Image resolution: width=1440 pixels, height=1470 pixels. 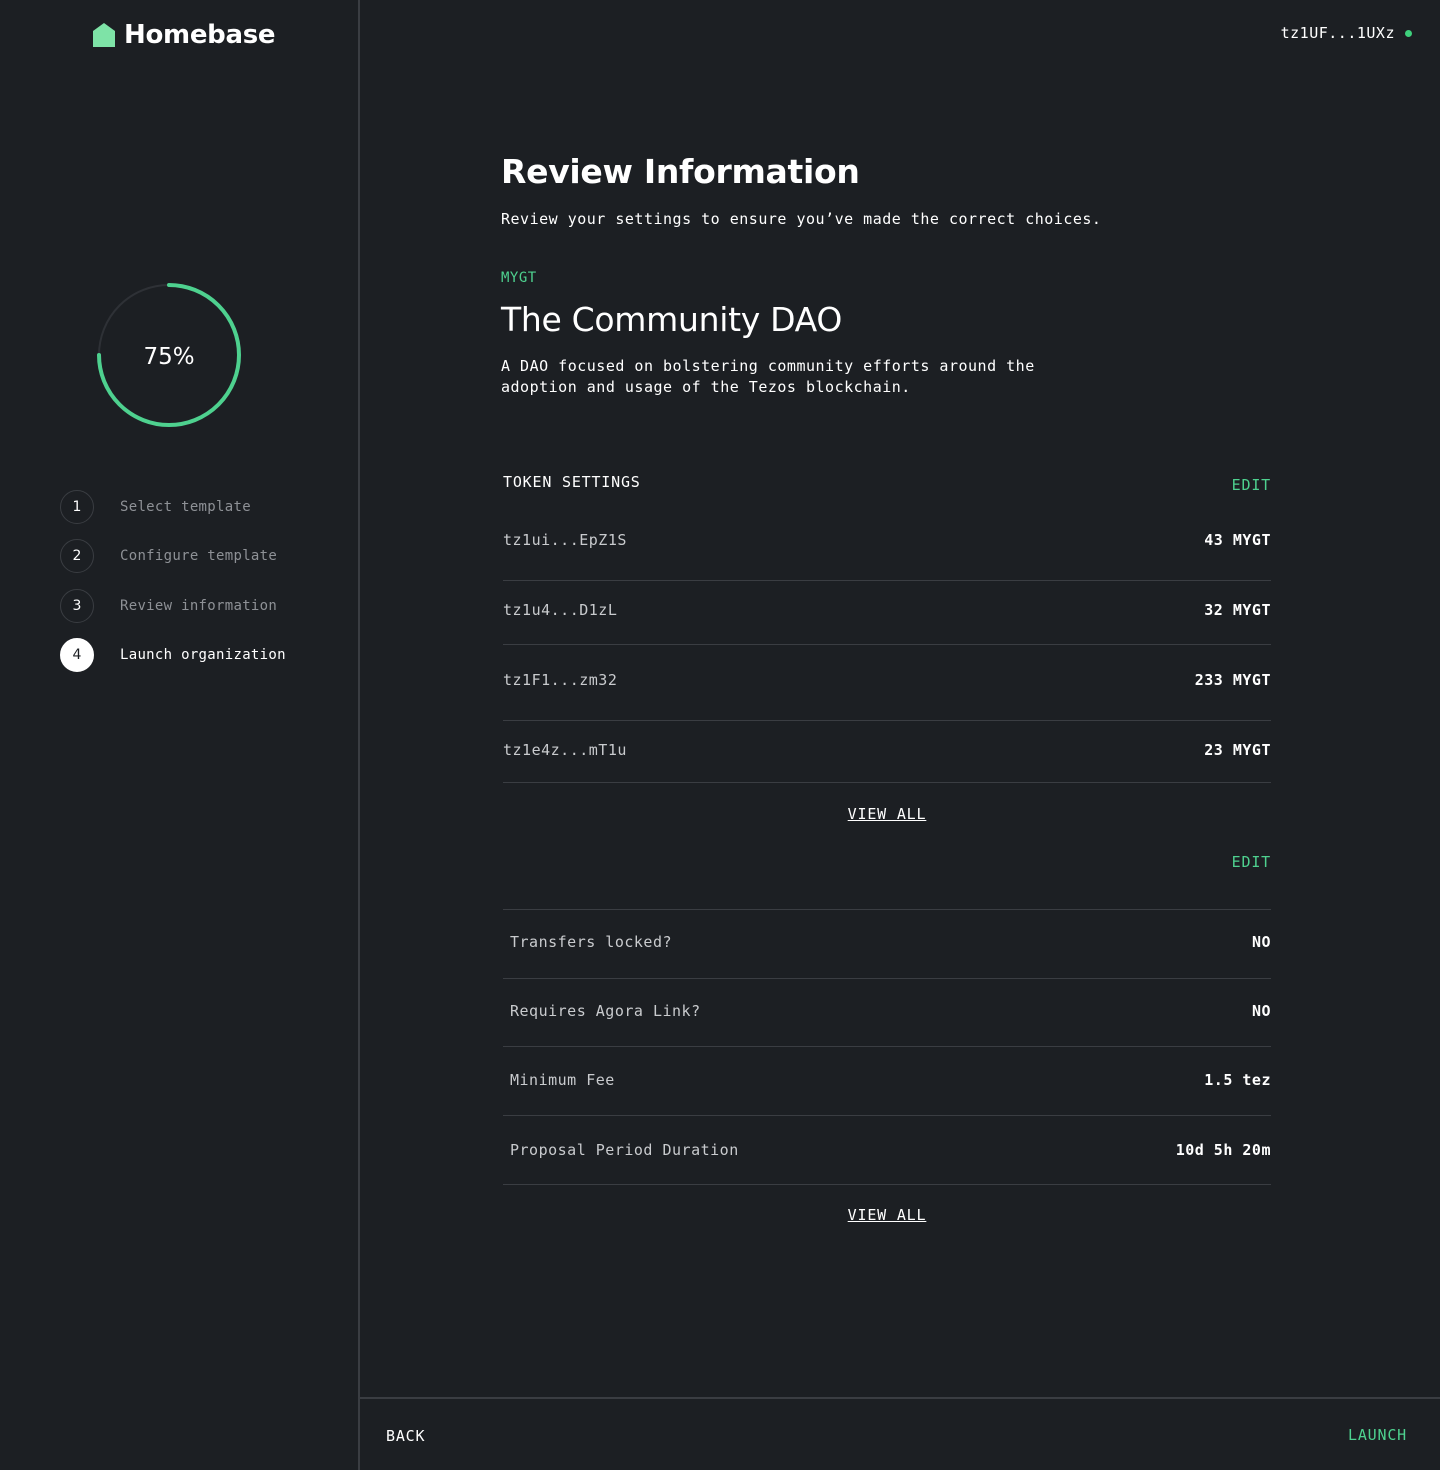 I want to click on step-launch-organization: 4 Launch organization, so click(x=173, y=656).